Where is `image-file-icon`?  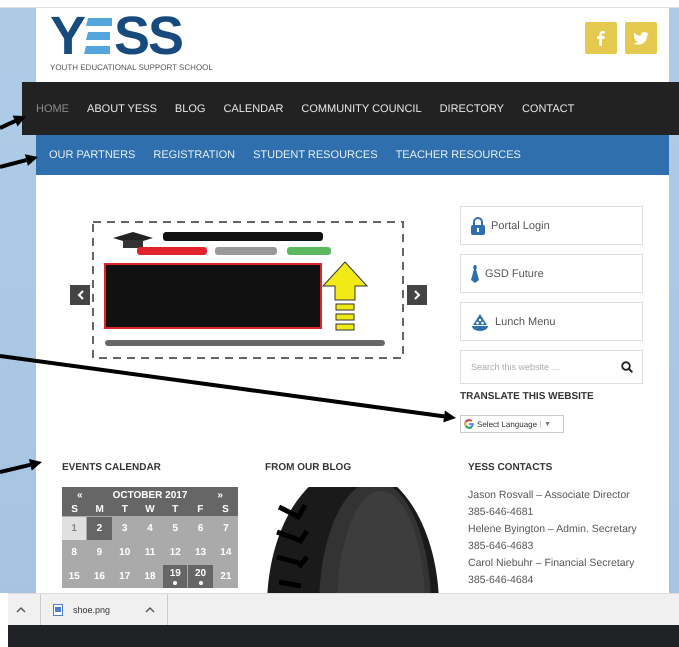 image-file-icon is located at coordinates (58, 610).